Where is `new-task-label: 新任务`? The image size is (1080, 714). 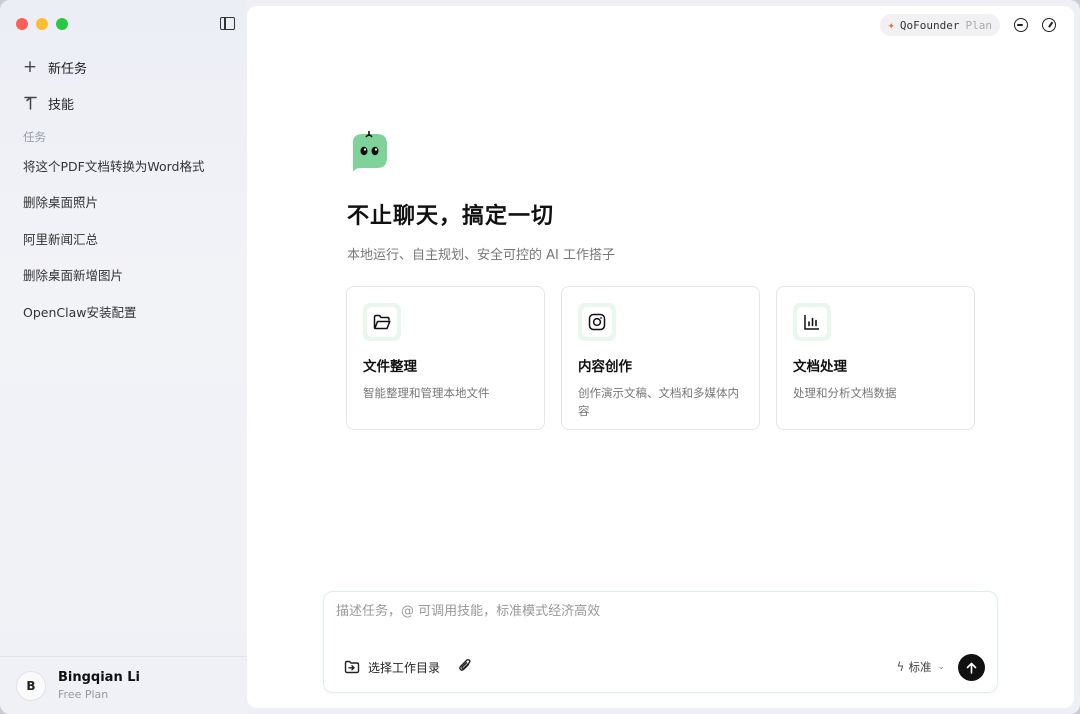
new-task-label: 新任务 is located at coordinates (68, 69).